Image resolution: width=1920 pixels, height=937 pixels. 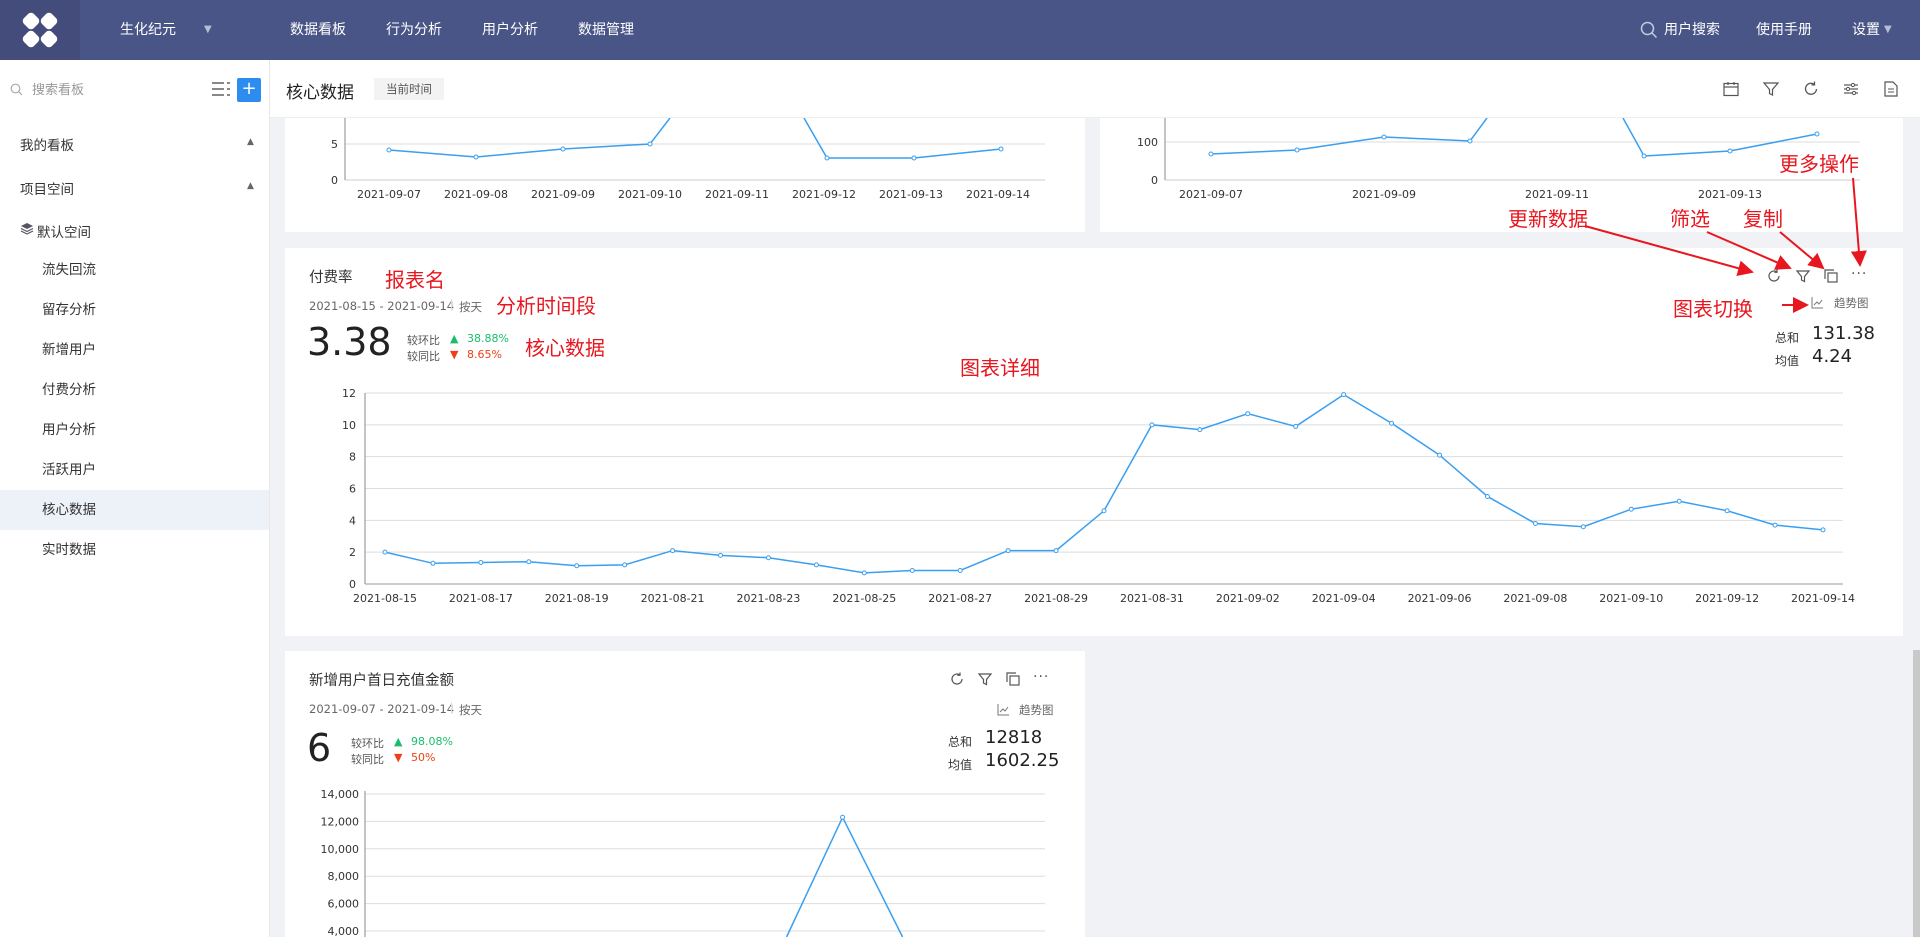 What do you see at coordinates (47, 188) in the screenshot?
I see `project-space-group: 项目空间` at bounding box center [47, 188].